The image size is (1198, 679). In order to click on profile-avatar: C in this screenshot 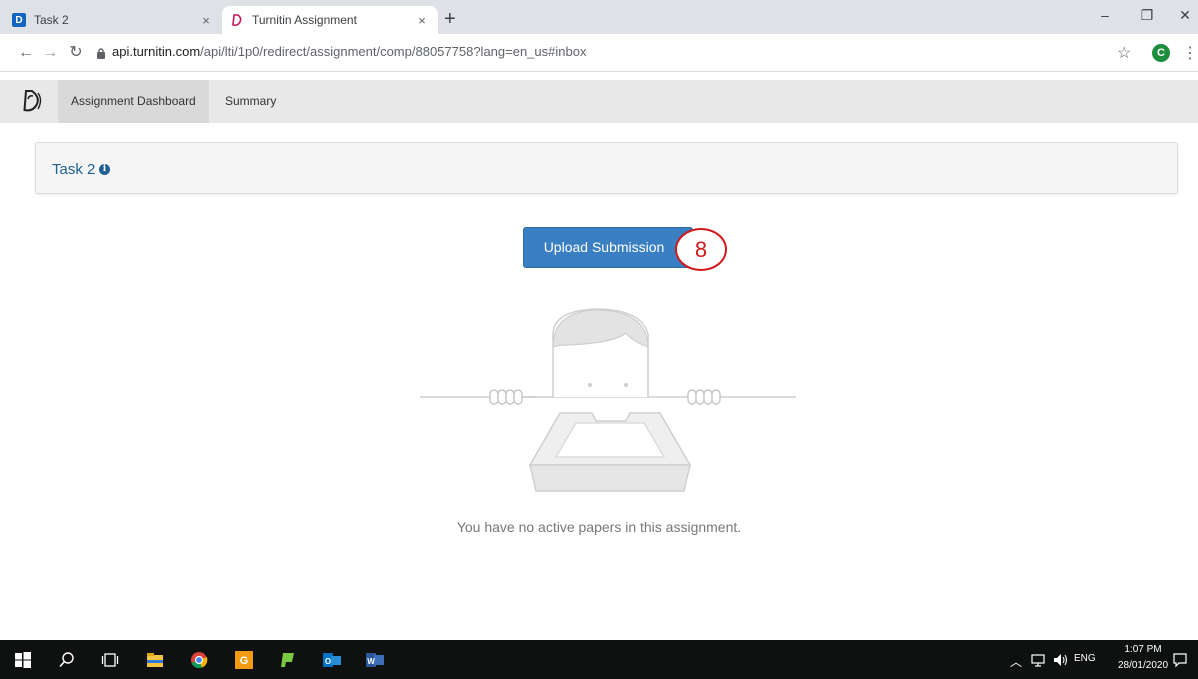, I will do `click(1161, 53)`.